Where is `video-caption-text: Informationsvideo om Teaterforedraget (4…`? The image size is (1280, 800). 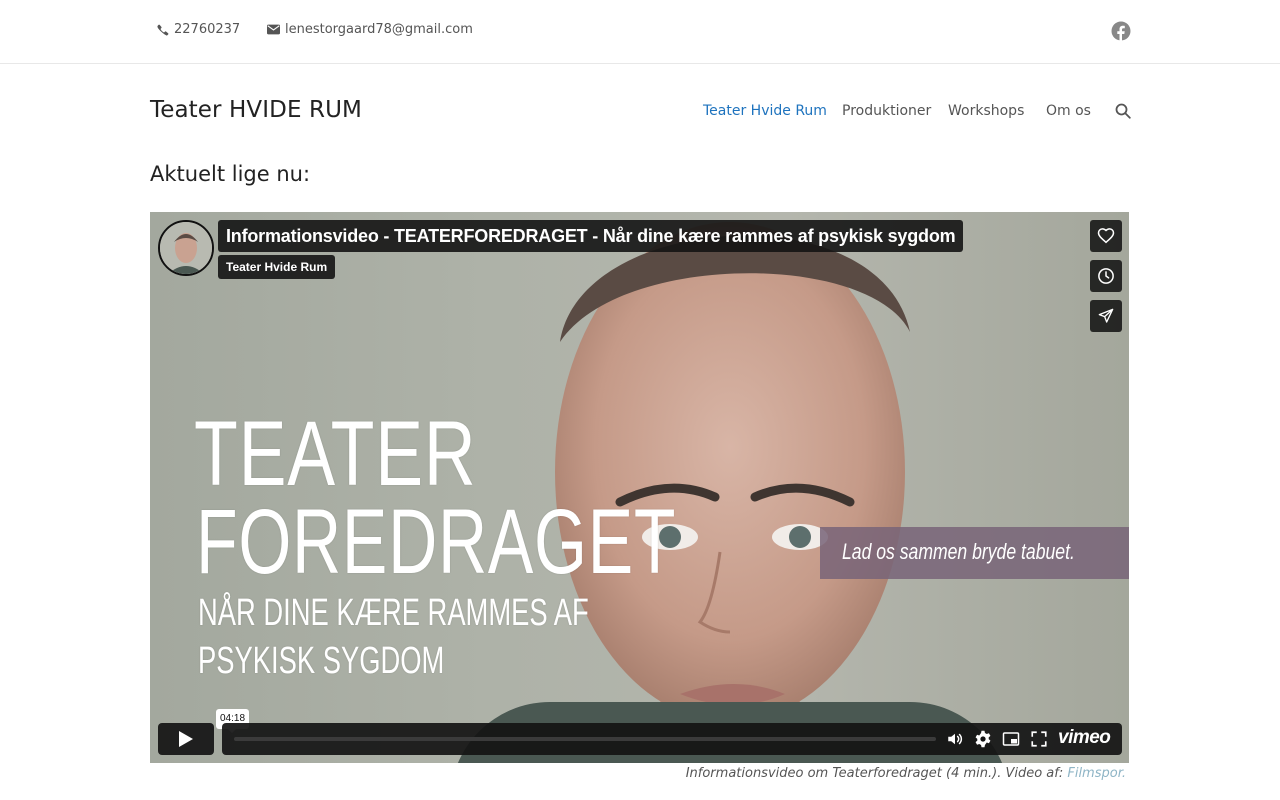
video-caption-text: Informationsvideo om Teaterforedraget (4… is located at coordinates (876, 773).